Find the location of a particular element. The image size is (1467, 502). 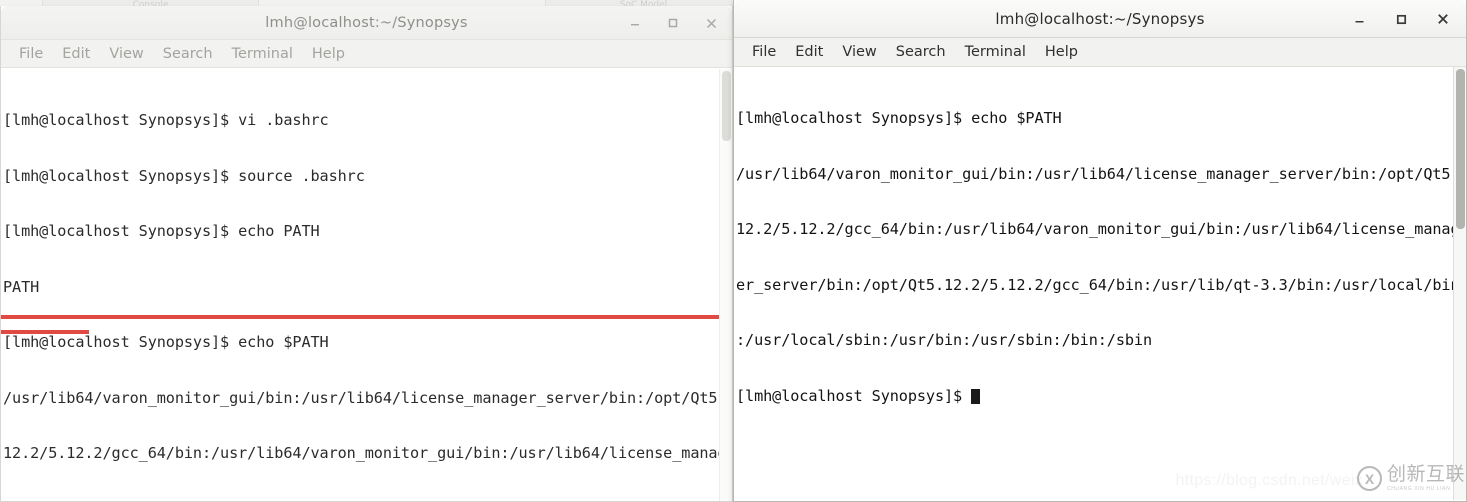

titlebar-right: lmh@localhost:~/Synopsys is located at coordinates (1100, 19).